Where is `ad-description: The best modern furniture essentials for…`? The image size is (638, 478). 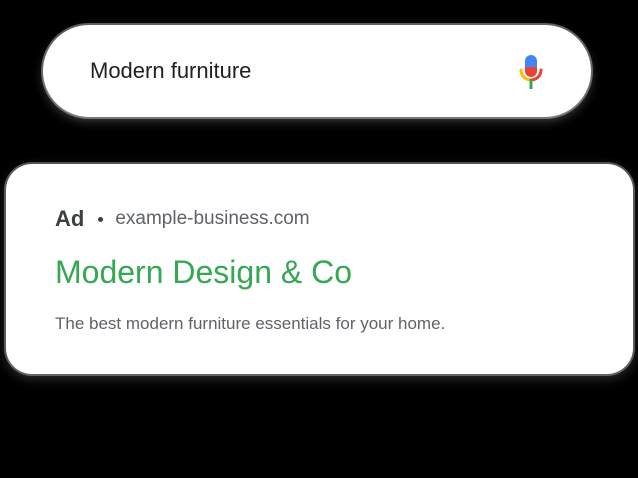
ad-description: The best modern furniture essentials for… is located at coordinates (250, 323).